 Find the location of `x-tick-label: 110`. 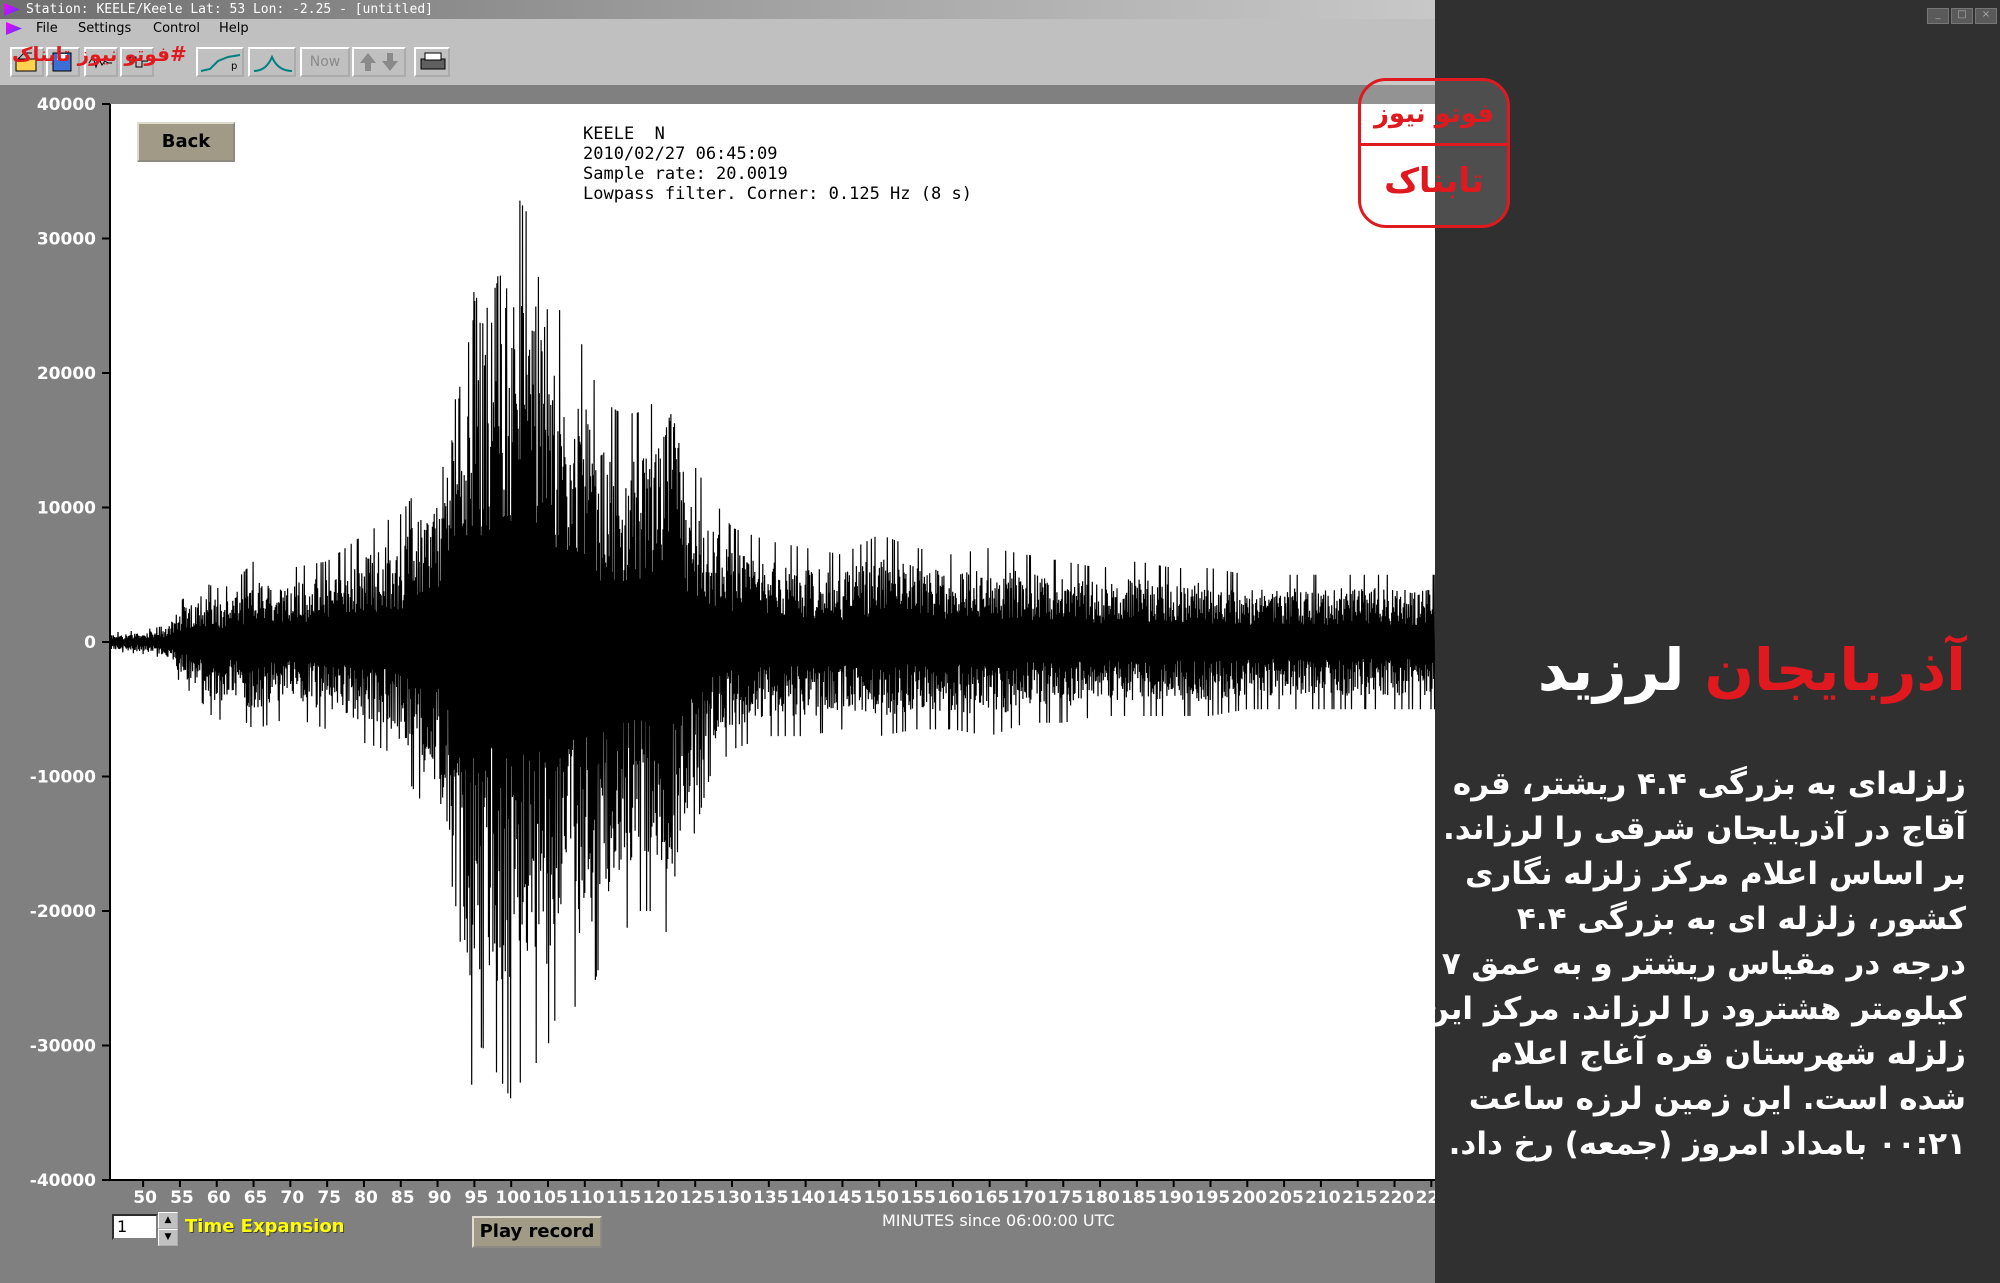

x-tick-label: 110 is located at coordinates (587, 1198).